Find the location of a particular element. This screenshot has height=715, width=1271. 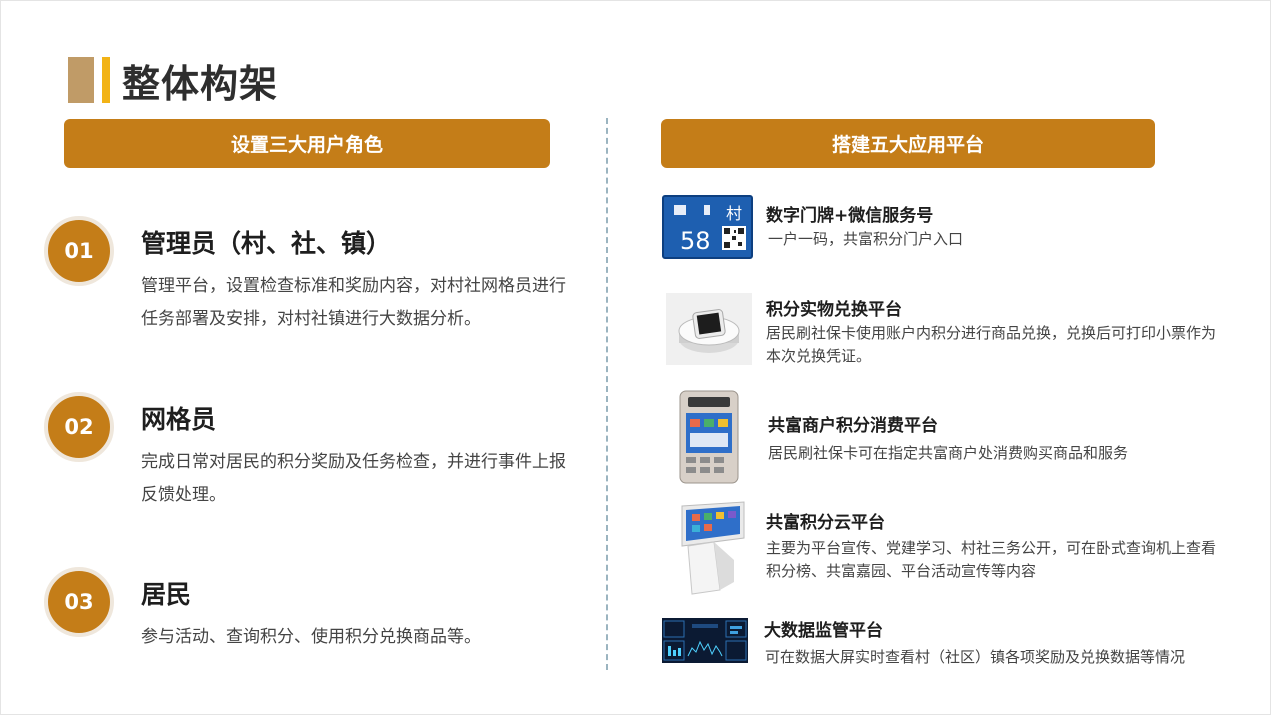

door-plate-graphic: 58 村 is located at coordinates (710, 229).